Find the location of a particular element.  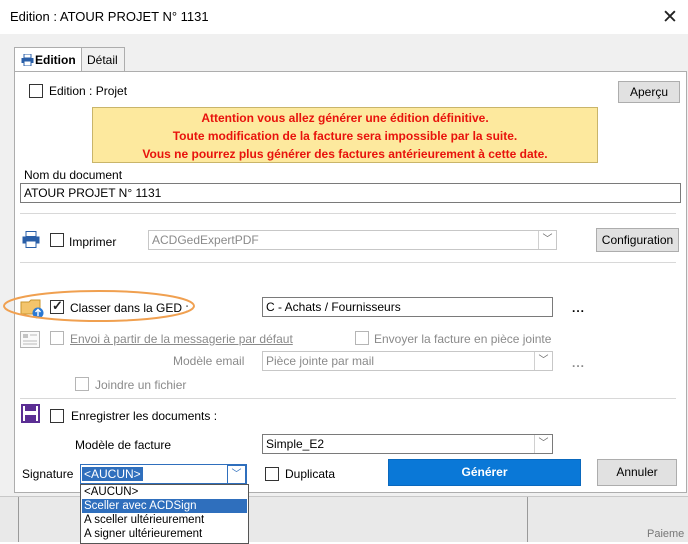

dropdown-option-selected: Sceller avec ACDSign is located at coordinates (164, 506).